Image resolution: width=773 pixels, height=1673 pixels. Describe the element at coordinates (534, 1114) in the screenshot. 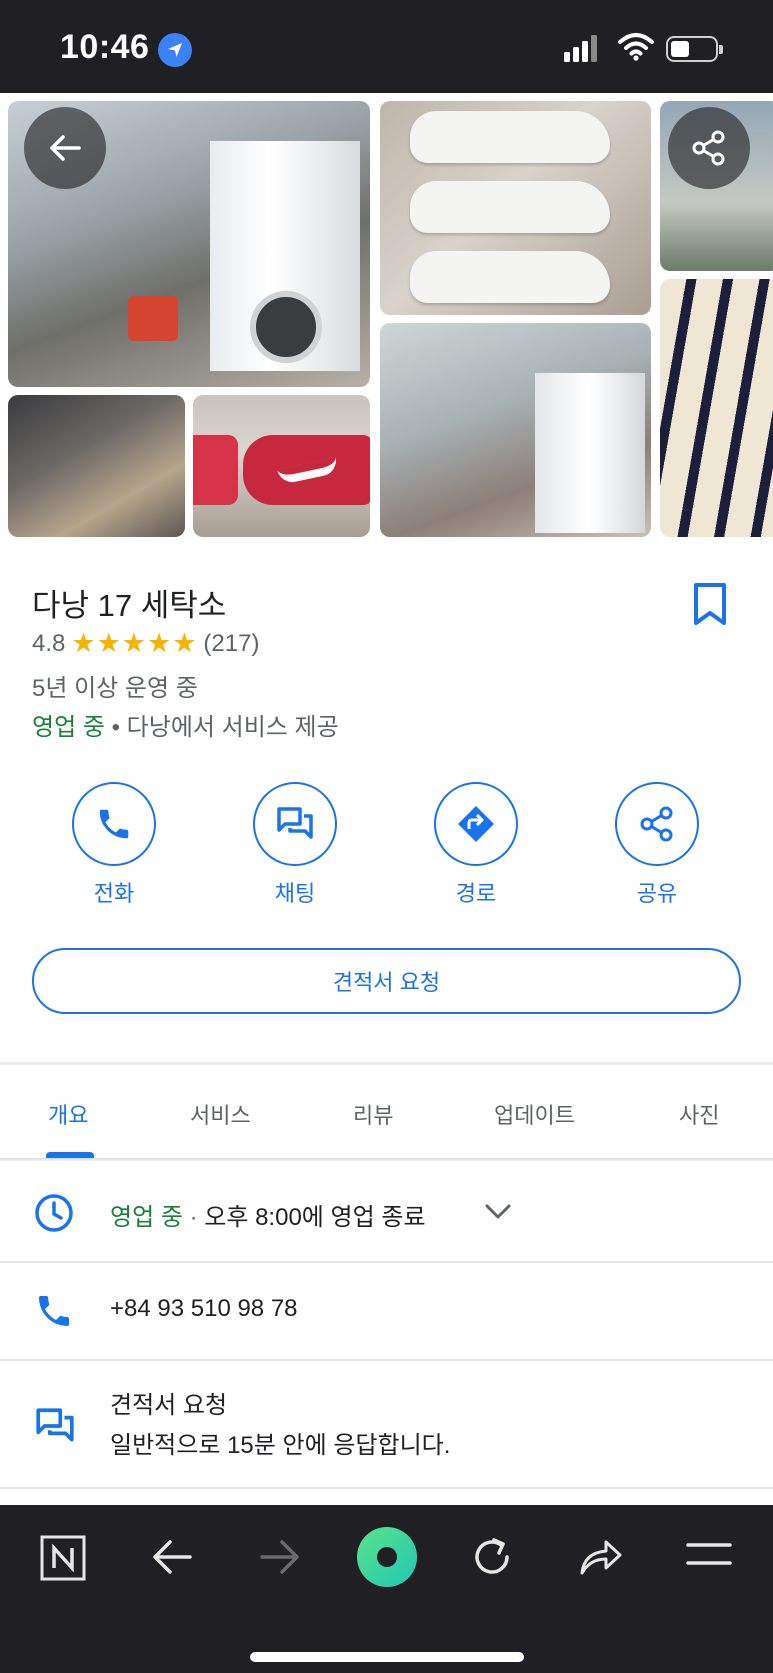

I see `tab-updates: 업데이트` at that location.